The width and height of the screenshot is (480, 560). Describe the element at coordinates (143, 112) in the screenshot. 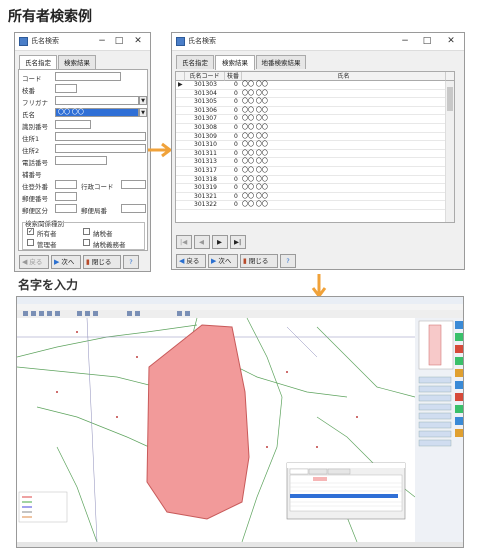

I see `name-dropdown: ▼` at that location.